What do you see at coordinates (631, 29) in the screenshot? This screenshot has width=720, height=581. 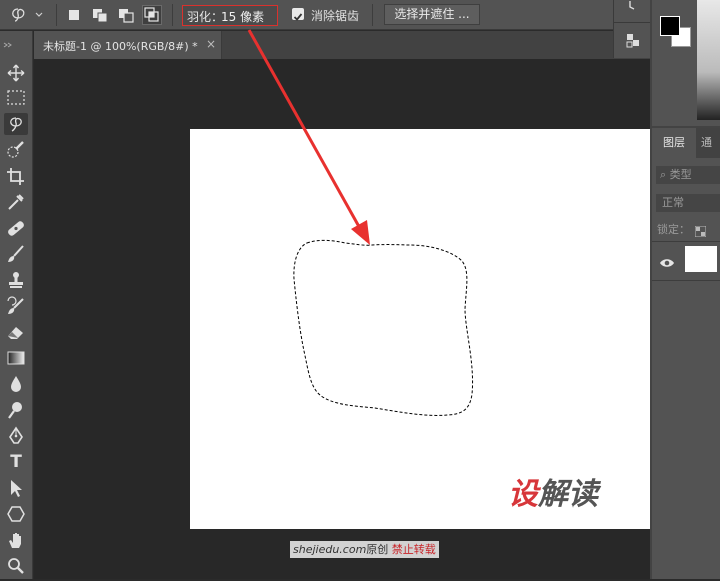 I see `panel-icon-strip` at bounding box center [631, 29].